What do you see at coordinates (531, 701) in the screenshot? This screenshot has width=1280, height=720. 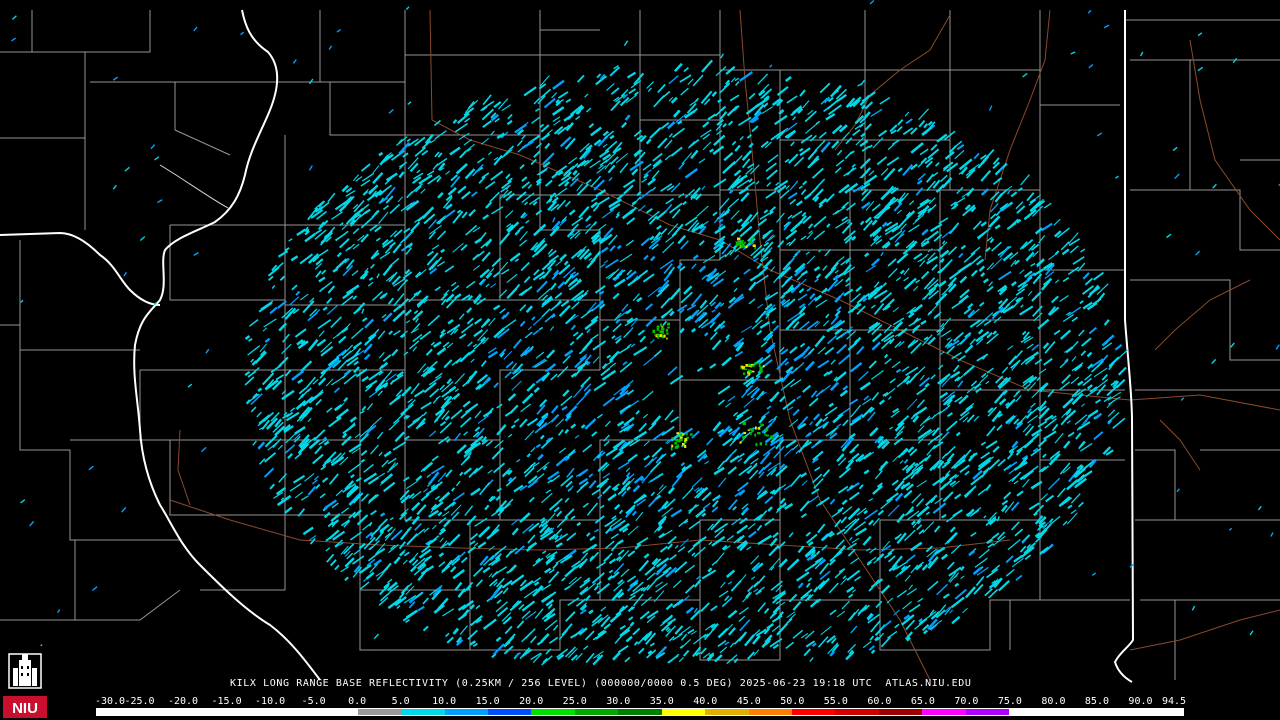 I see `color-scale-label: 20.0` at bounding box center [531, 701].